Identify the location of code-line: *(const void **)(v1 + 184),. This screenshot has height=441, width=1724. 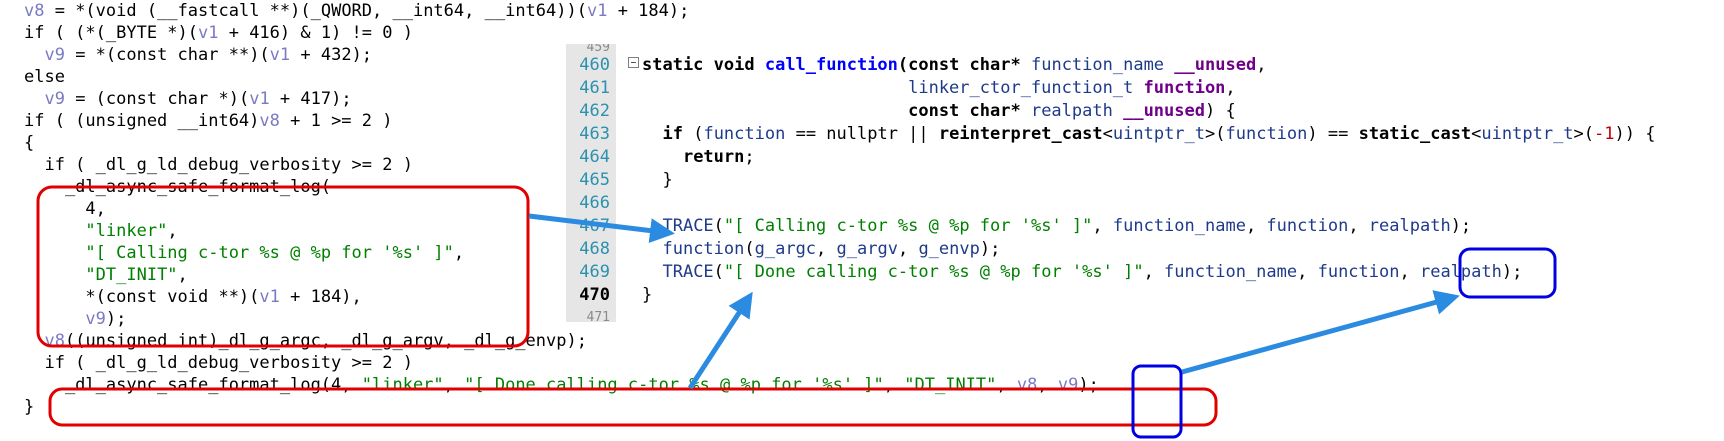
(193, 297).